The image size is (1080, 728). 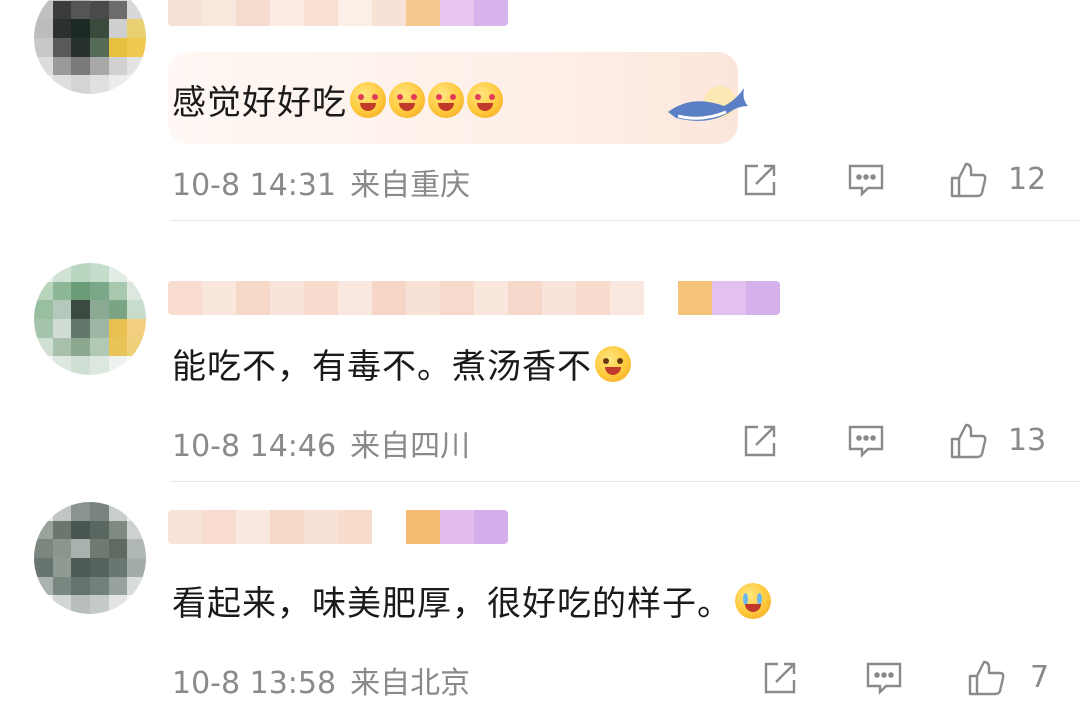 What do you see at coordinates (1040, 677) in the screenshot?
I see `like-count: 7` at bounding box center [1040, 677].